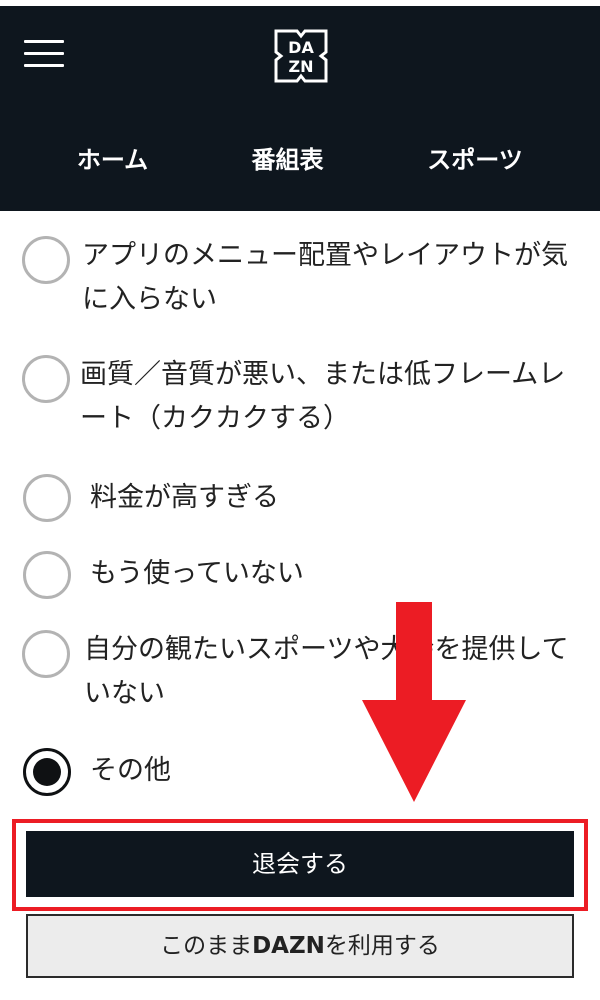 Image resolution: width=600 pixels, height=1000 pixels. Describe the element at coordinates (475, 160) in the screenshot. I see `nav-sports: スポーツ` at that location.